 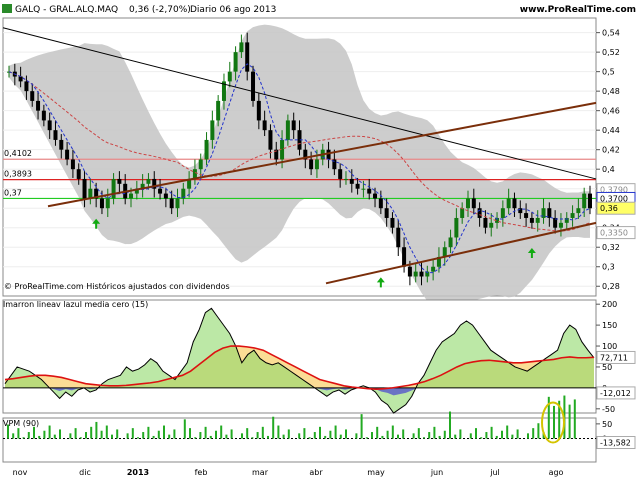 What do you see at coordinates (260, 472) in the screenshot?
I see `x-tick-label: mar` at bounding box center [260, 472].